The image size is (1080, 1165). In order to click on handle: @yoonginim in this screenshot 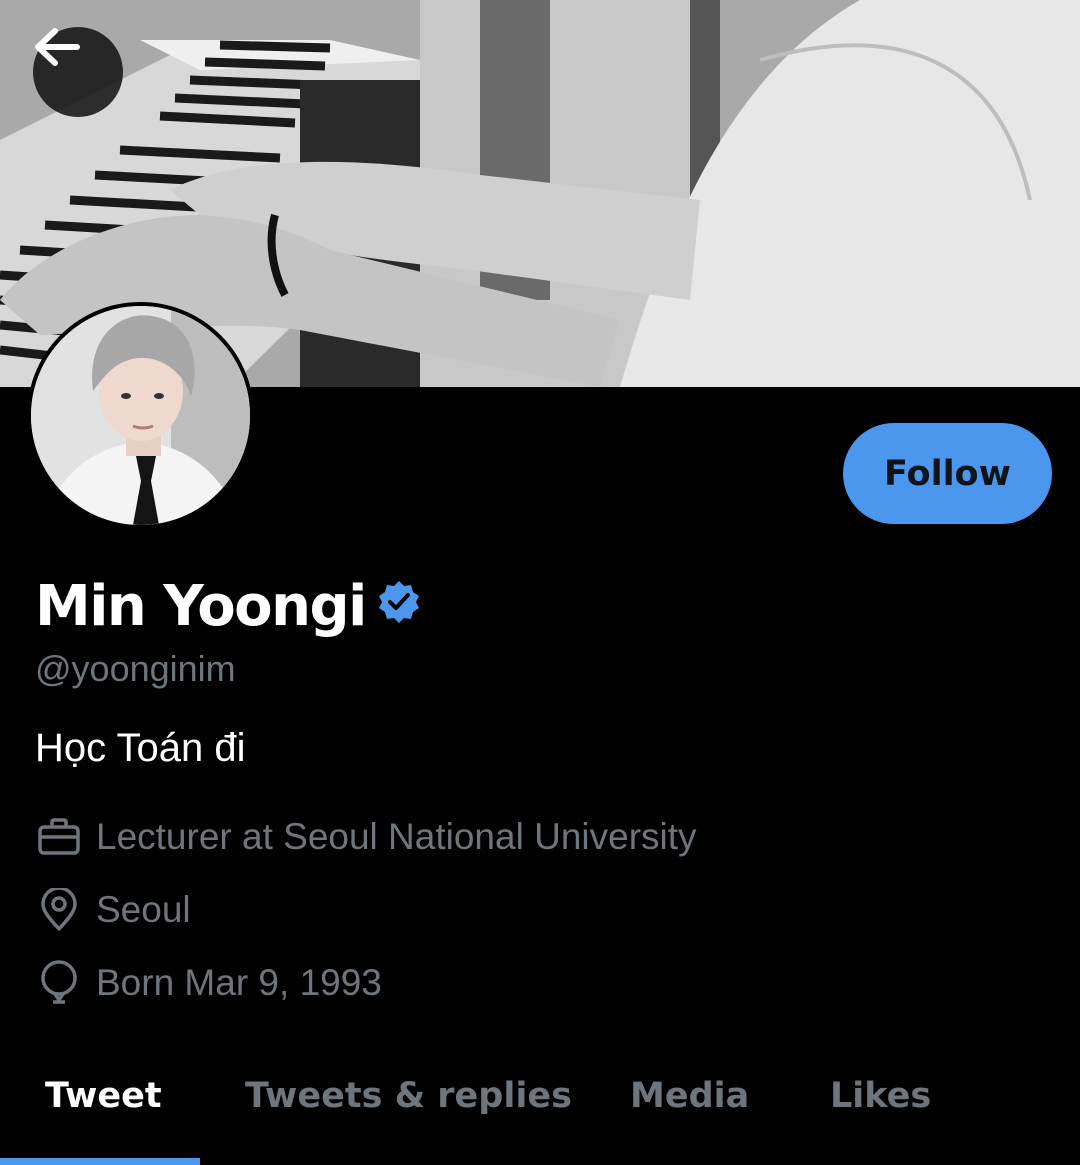, I will do `click(135, 668)`.